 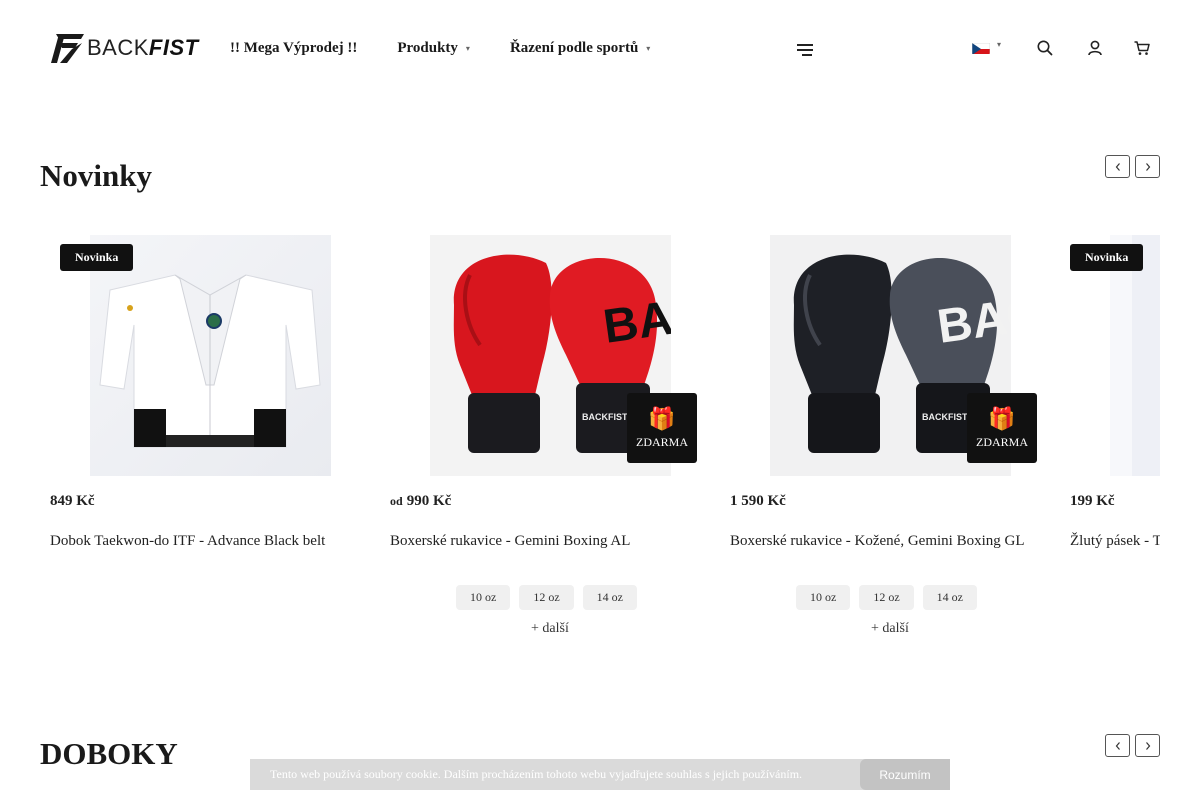 What do you see at coordinates (1115, 541) in the screenshot?
I see `product-name-link: Žlutý pásek - Taekwon-do ITF` at bounding box center [1115, 541].